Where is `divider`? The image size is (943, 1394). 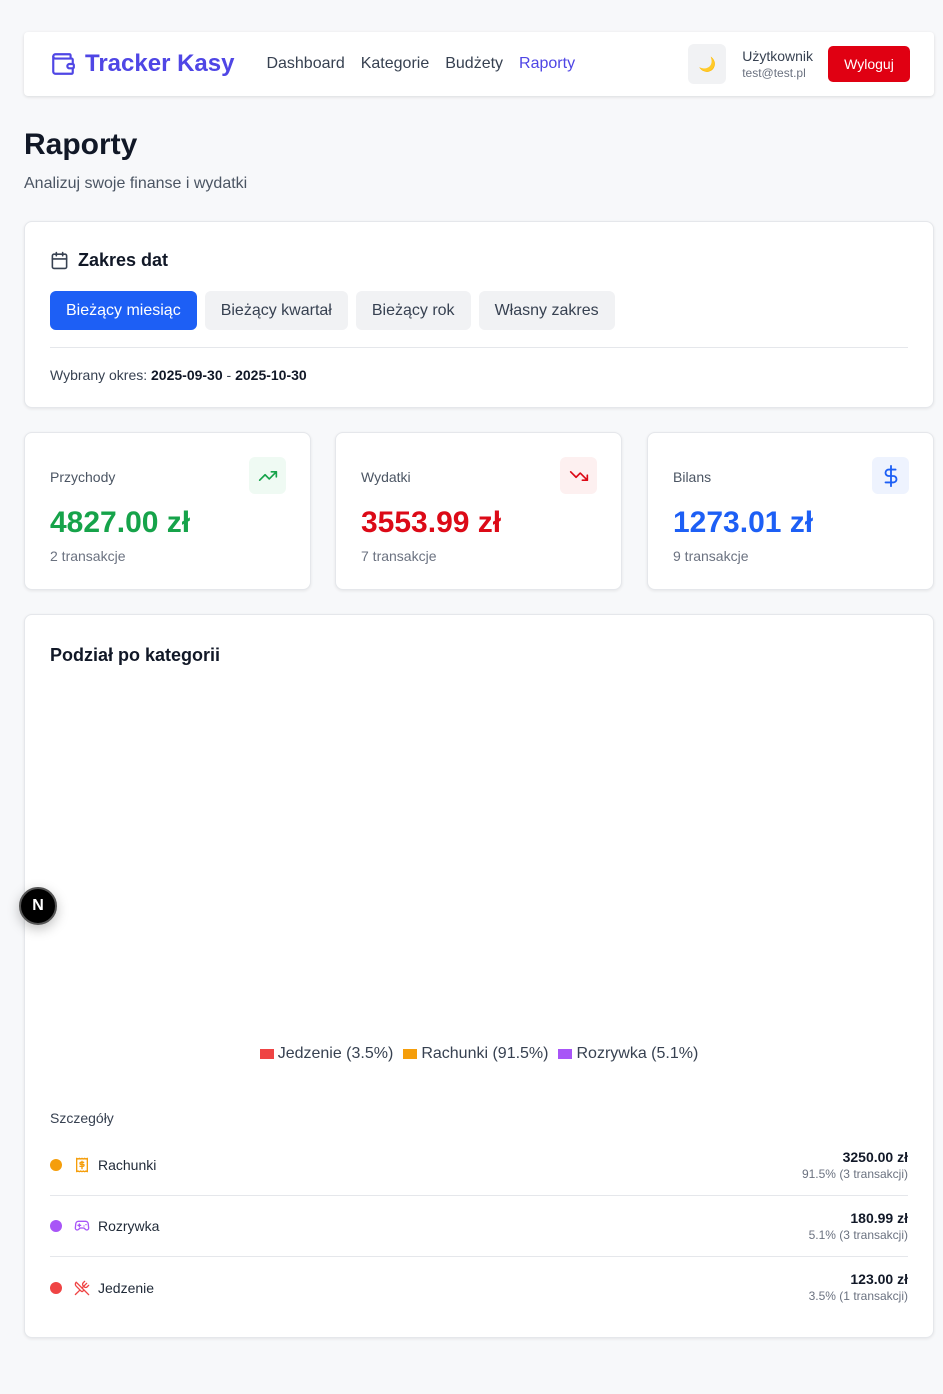 divider is located at coordinates (479, 347).